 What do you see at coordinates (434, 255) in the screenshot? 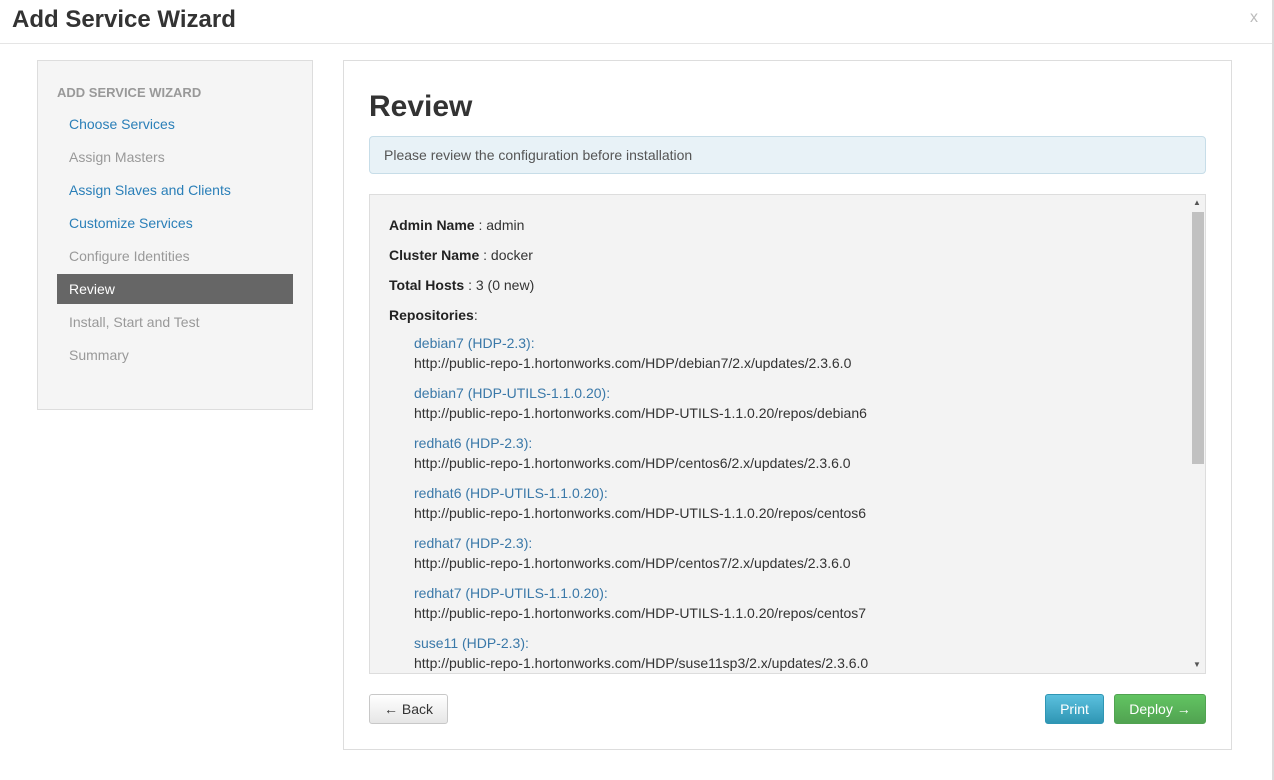
I see `cluster-name-label: Cluster Name` at bounding box center [434, 255].